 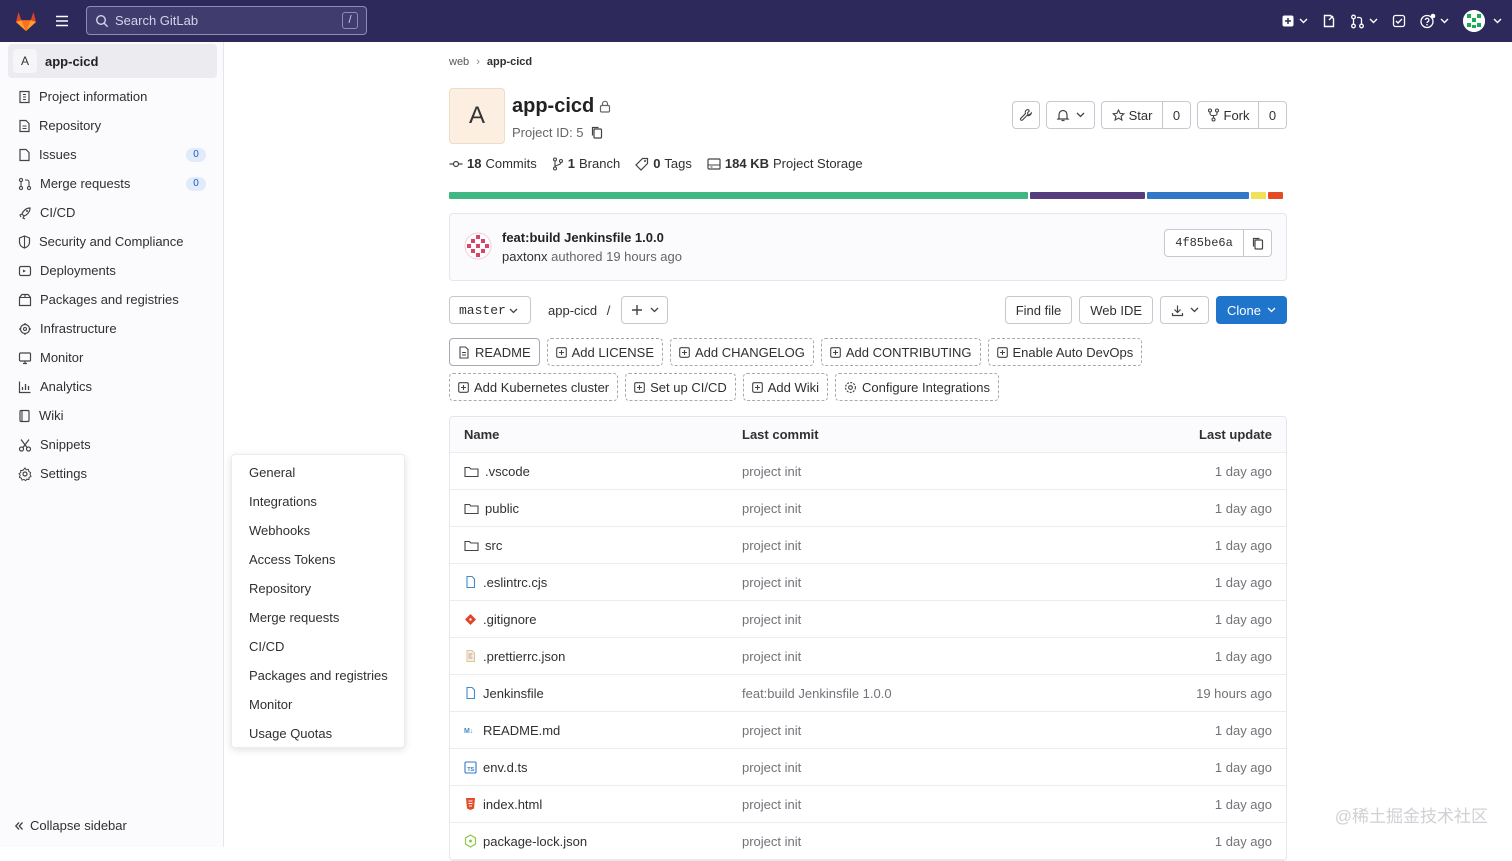 I want to click on branch-selector: master, so click(x=490, y=310).